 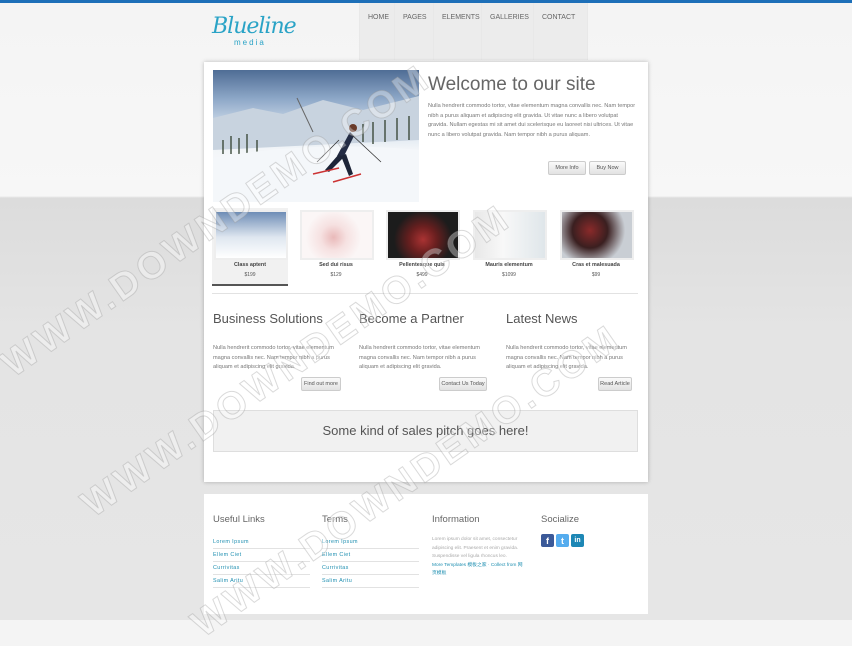 I want to click on socialize-column: Socialize f t in, so click(x=591, y=530).